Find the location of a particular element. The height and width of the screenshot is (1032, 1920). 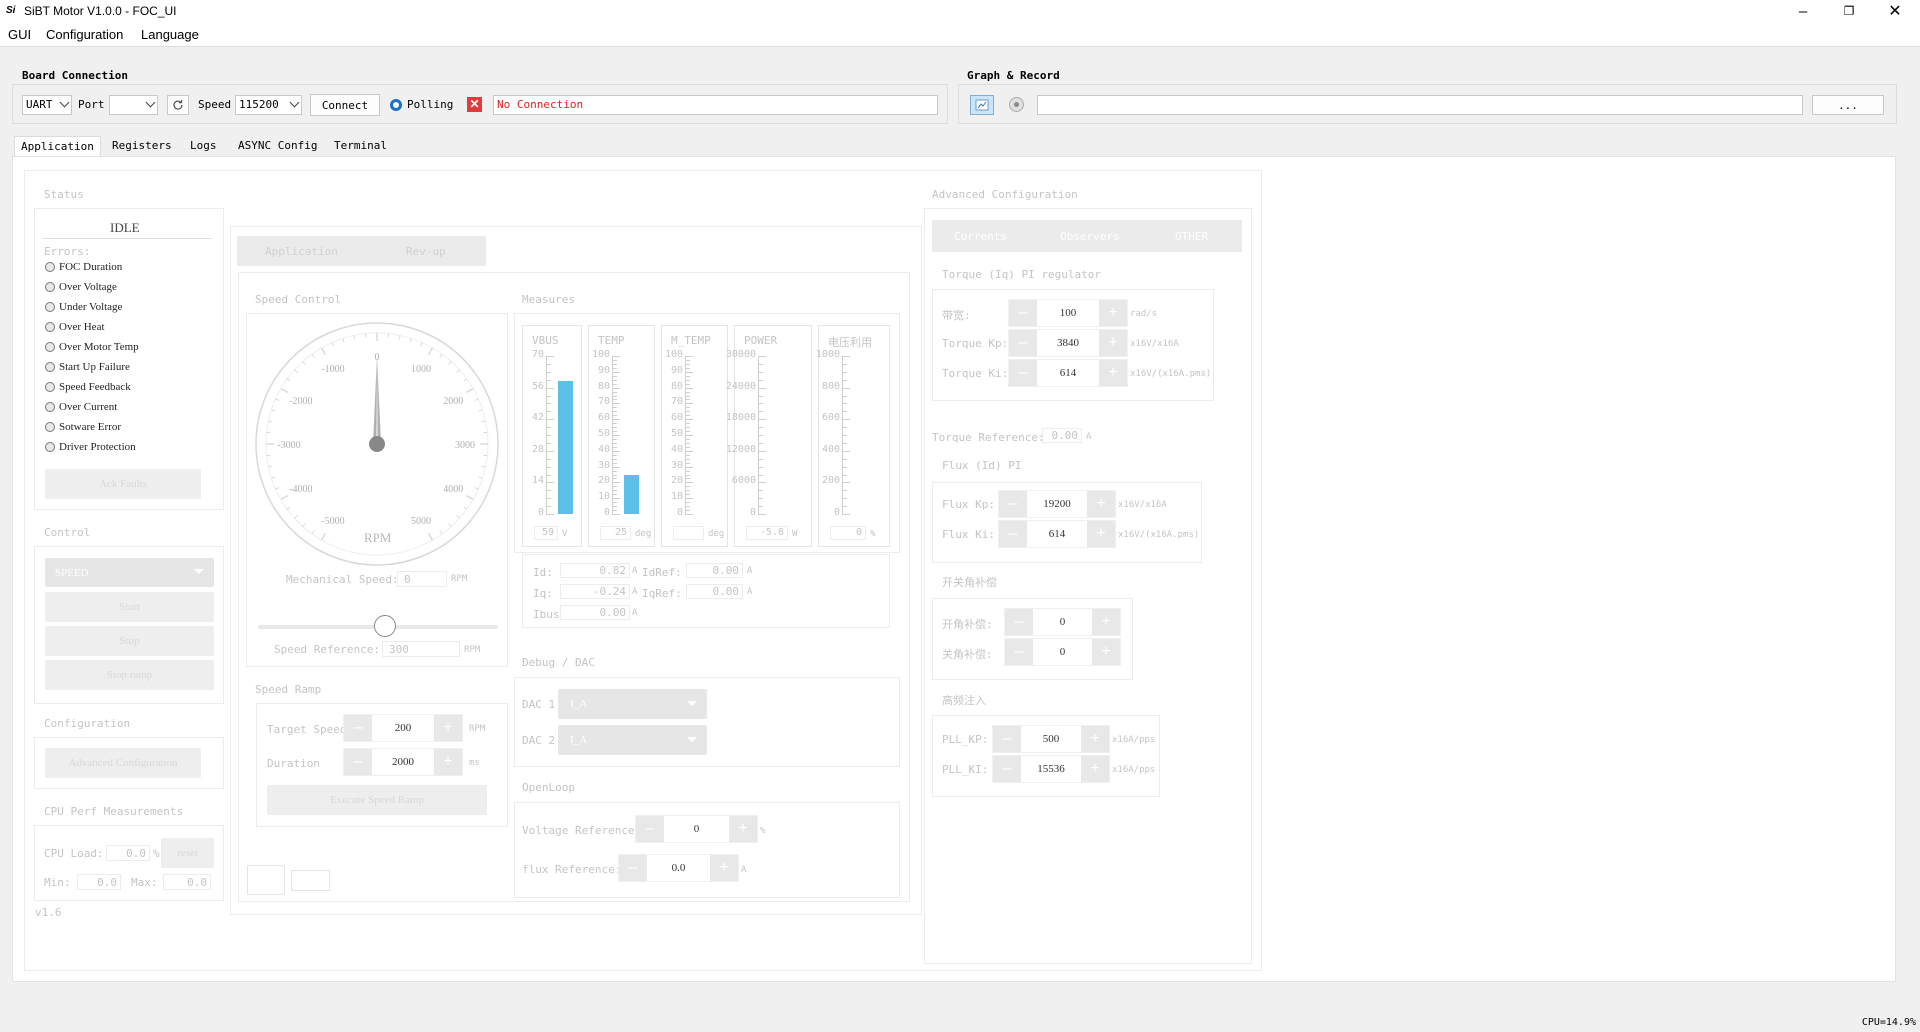

target-speed-decrement: – is located at coordinates (358, 728).